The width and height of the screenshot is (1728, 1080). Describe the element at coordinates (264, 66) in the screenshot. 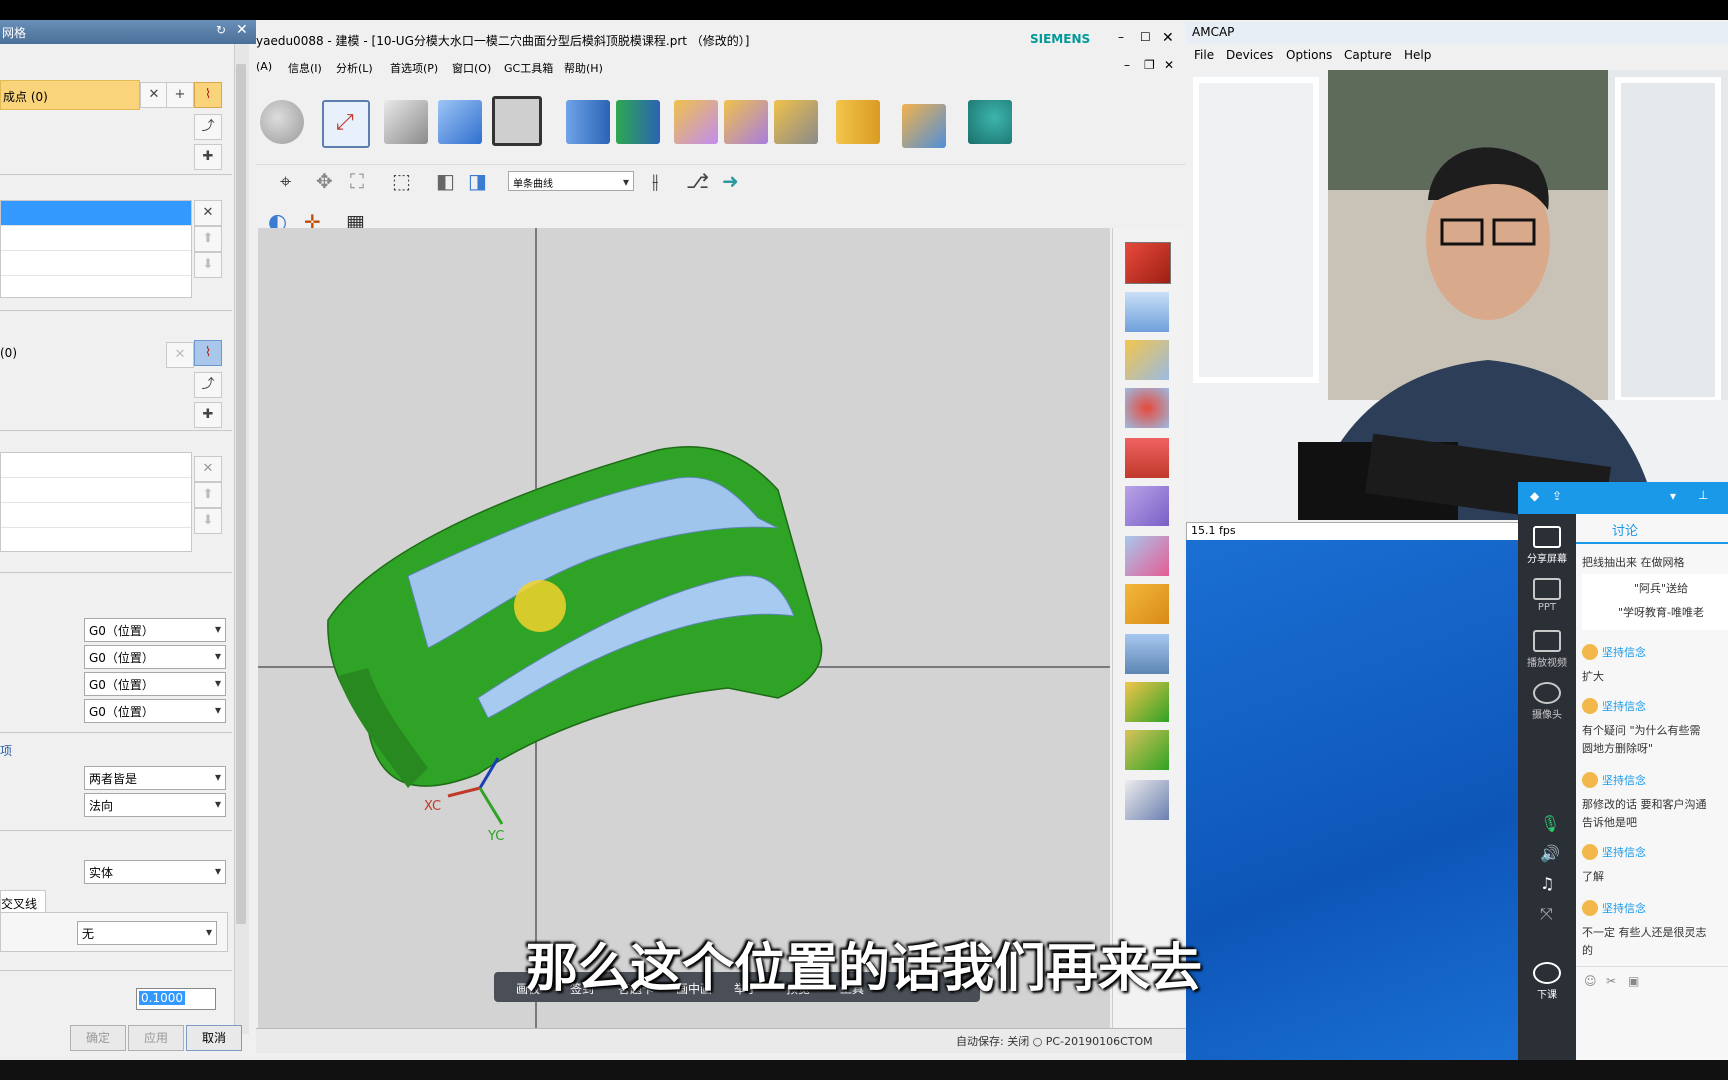

I see `menu-item: (A)` at that location.